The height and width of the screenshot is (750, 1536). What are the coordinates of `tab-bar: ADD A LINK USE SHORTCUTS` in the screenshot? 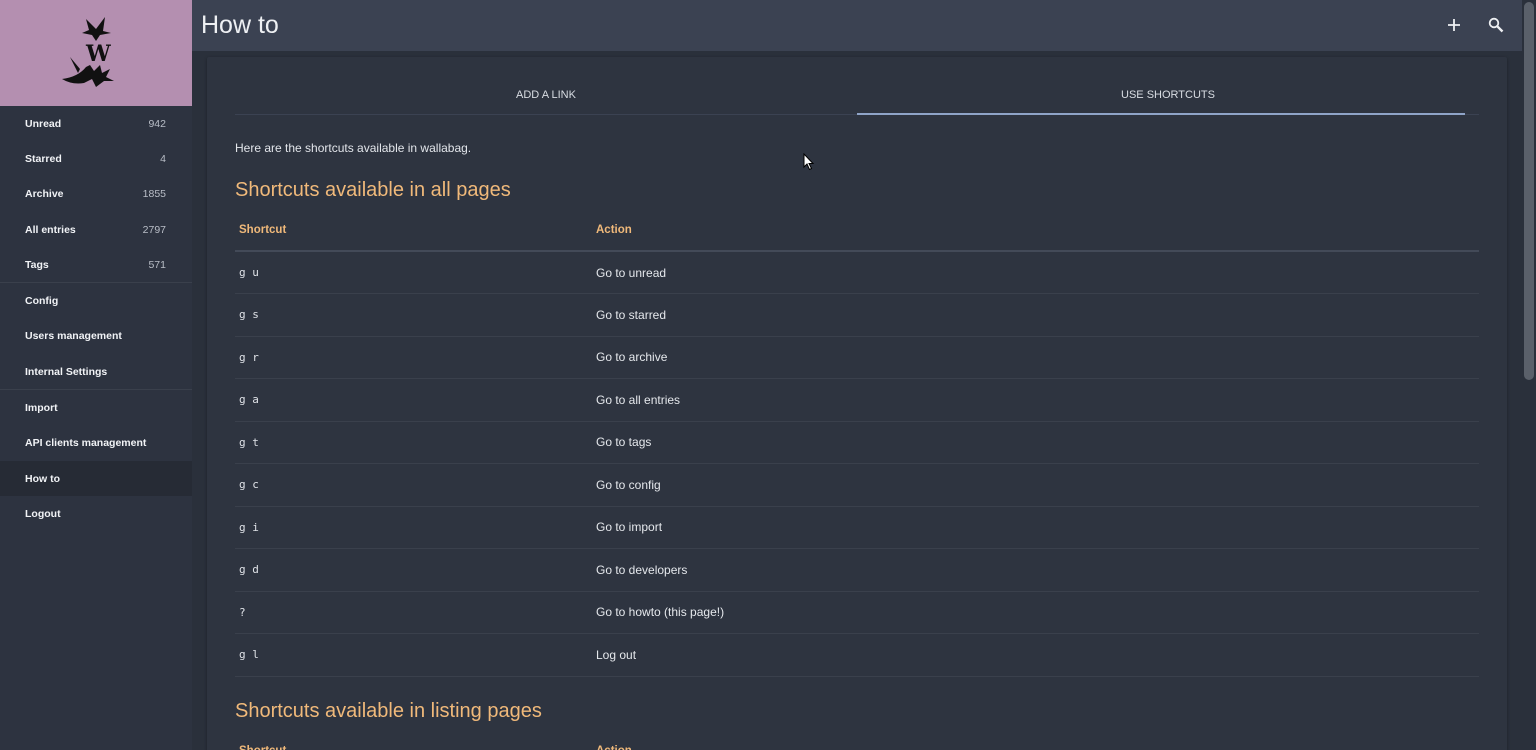 It's located at (857, 97).